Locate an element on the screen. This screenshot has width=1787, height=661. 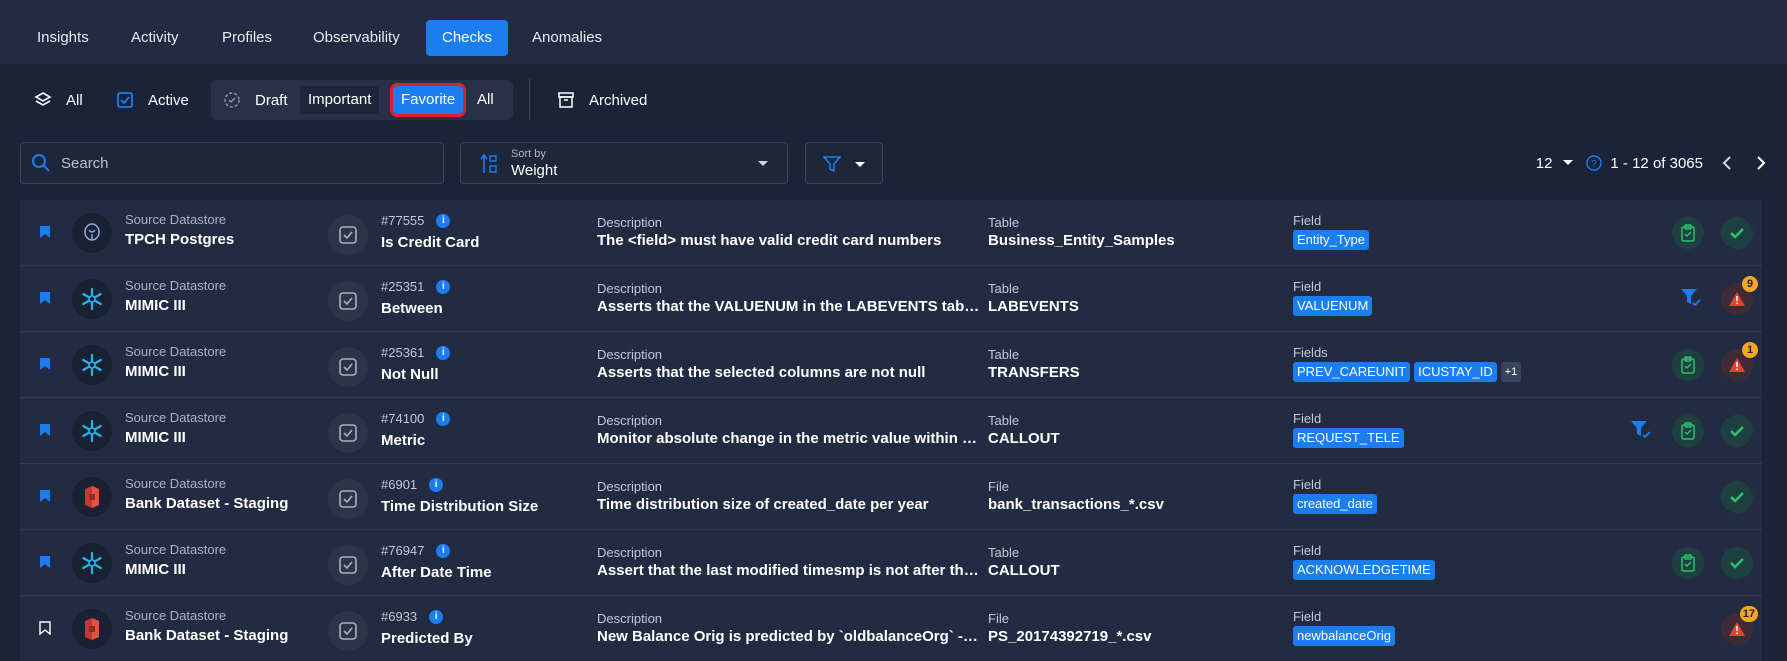
check-id: #25351 is located at coordinates (403, 286).